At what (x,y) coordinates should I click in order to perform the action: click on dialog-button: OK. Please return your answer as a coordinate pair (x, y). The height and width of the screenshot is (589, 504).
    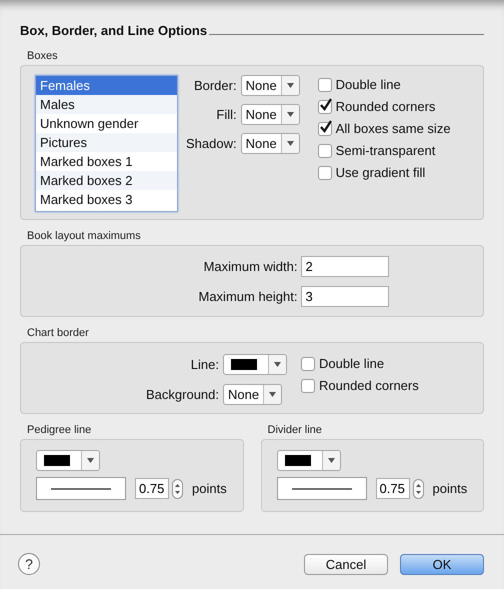
    Looking at the image, I should click on (442, 564).